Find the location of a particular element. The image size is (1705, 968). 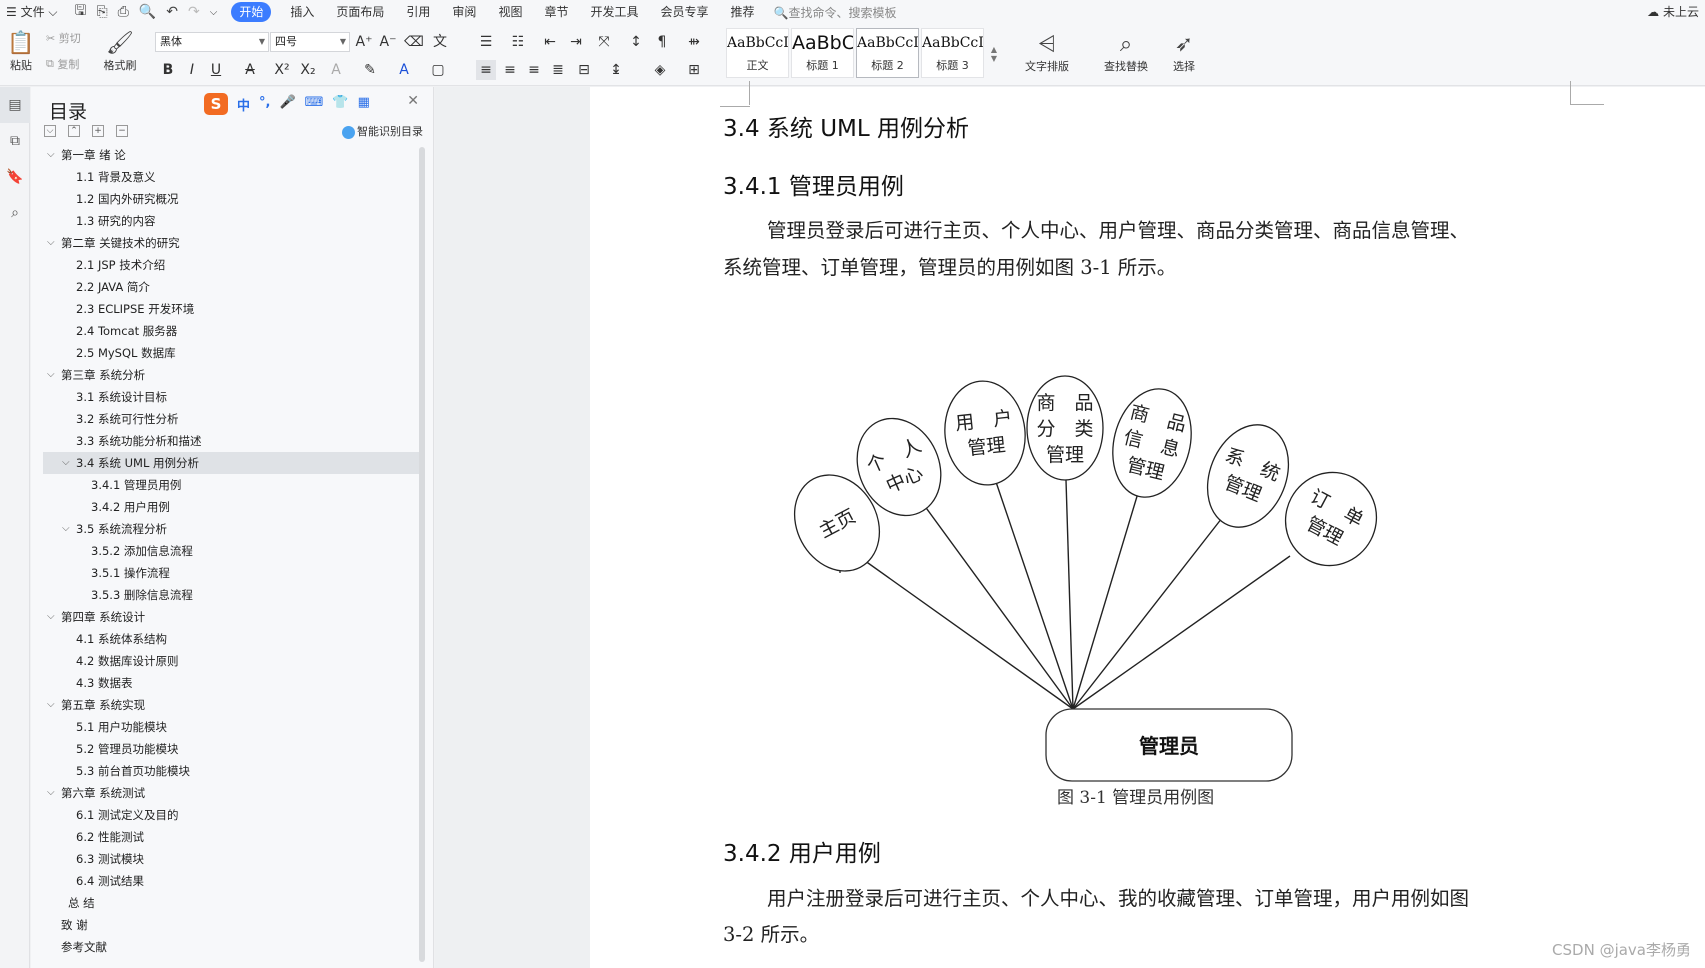

toc-item: 3.4.2 用户用例 is located at coordinates (233, 507).